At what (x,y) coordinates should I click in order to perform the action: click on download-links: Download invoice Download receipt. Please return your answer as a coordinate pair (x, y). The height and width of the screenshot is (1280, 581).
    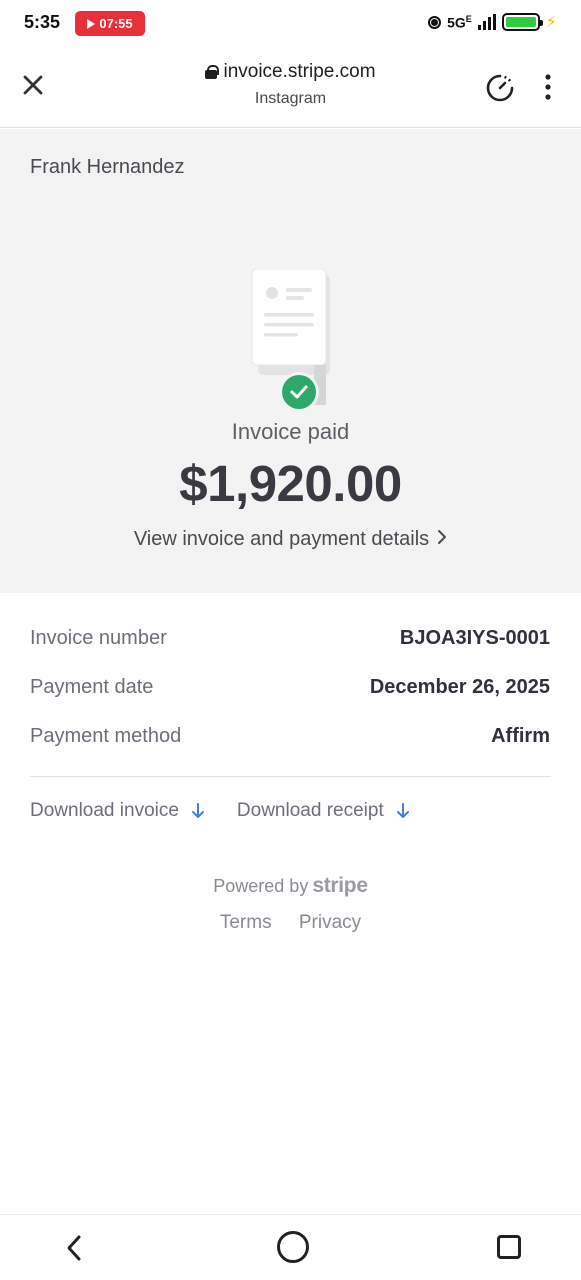
    Looking at the image, I should click on (220, 811).